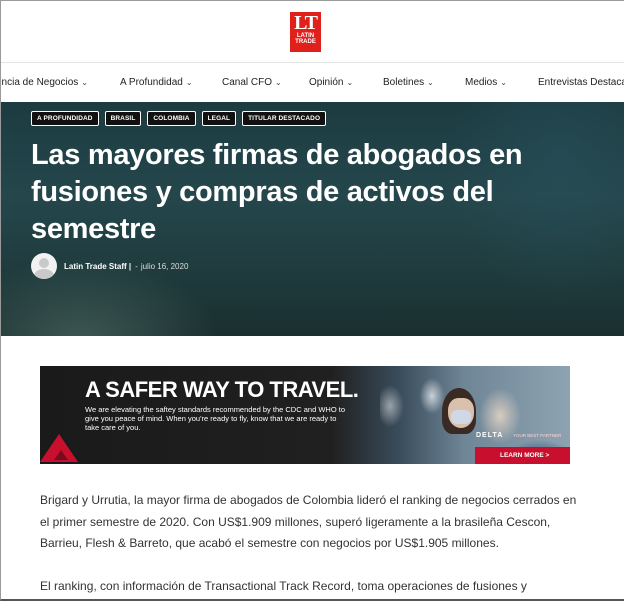 The image size is (624, 601). What do you see at coordinates (171, 118) in the screenshot?
I see `tag-colombia: COLOMBIA` at bounding box center [171, 118].